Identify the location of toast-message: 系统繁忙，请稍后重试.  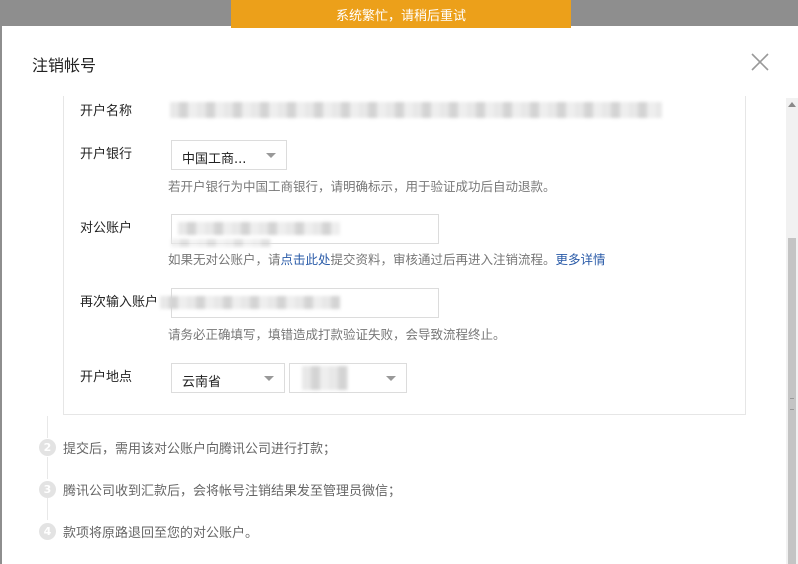
(400, 16).